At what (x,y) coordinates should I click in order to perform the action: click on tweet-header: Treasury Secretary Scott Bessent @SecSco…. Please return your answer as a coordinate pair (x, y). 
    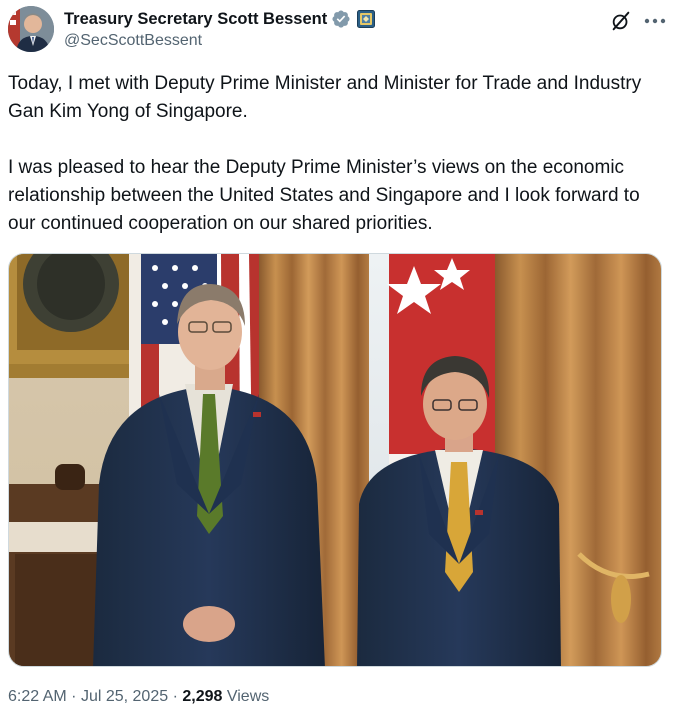
    Looking at the image, I should click on (340, 31).